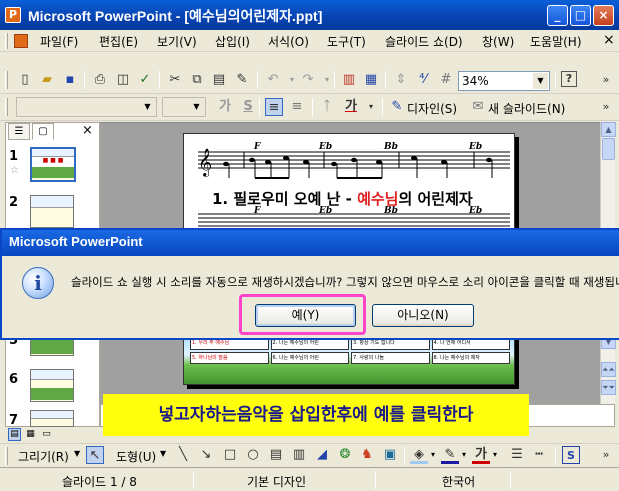  I want to click on slide-sorter-view-icon: ▦, so click(30, 434).